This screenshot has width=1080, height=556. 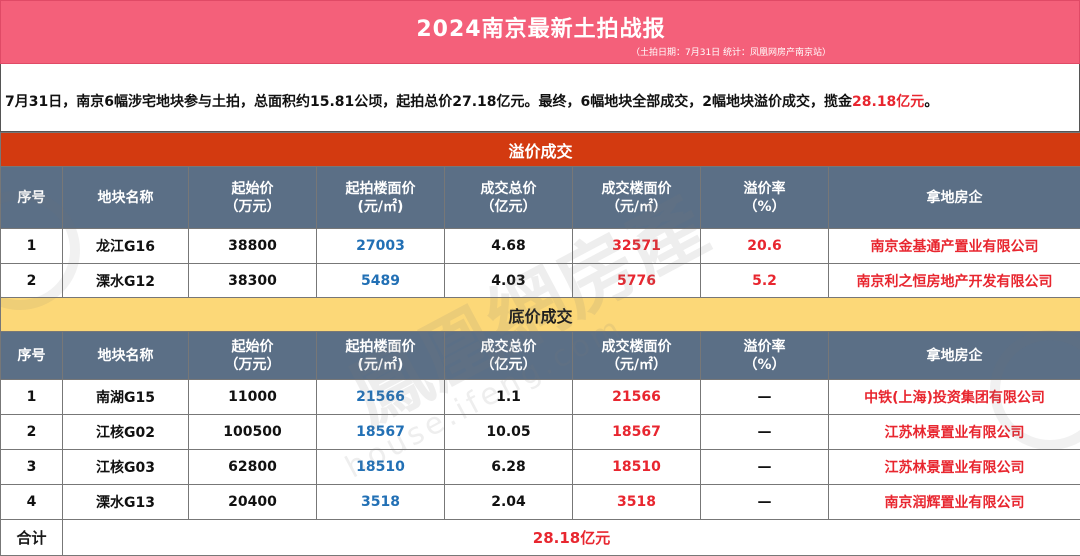 I want to click on premium-section-bar: 溢价成交, so click(x=540, y=149).